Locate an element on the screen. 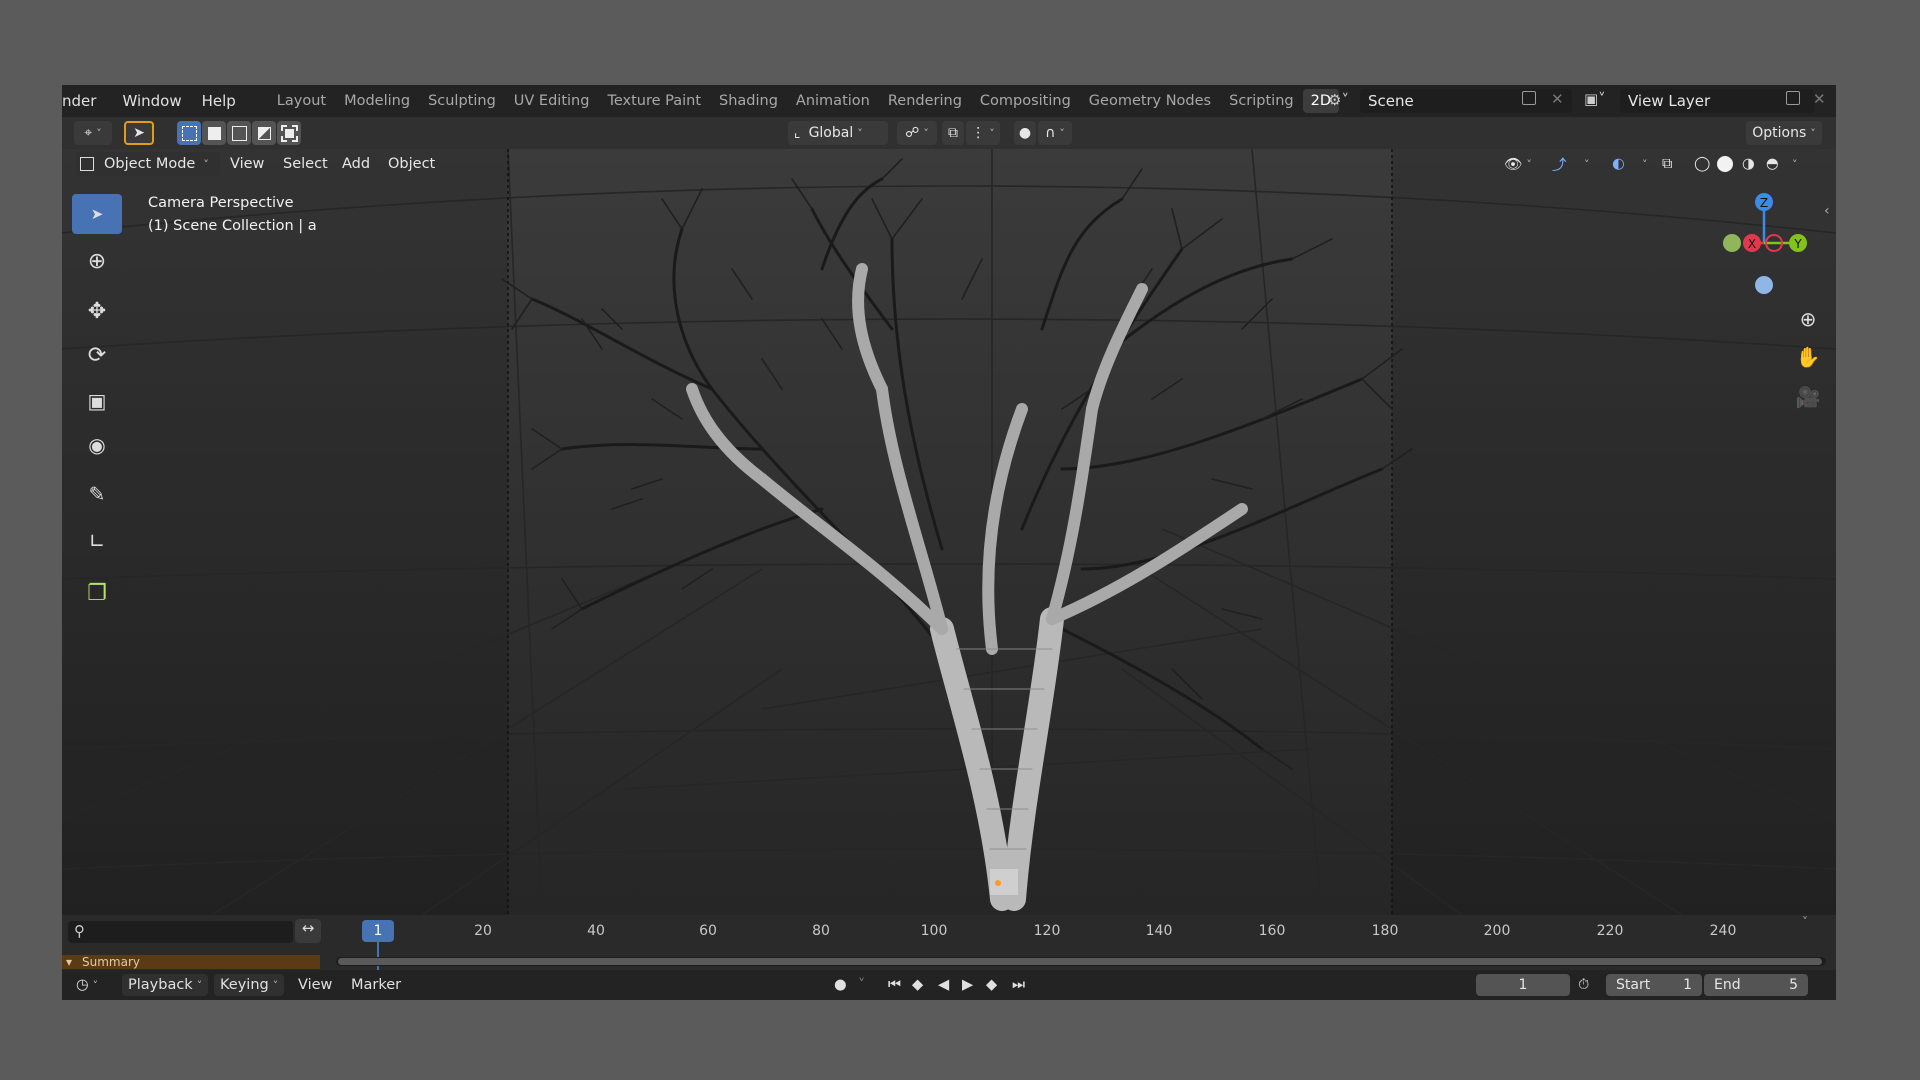  select-mode-intersect-button is located at coordinates (289, 133).